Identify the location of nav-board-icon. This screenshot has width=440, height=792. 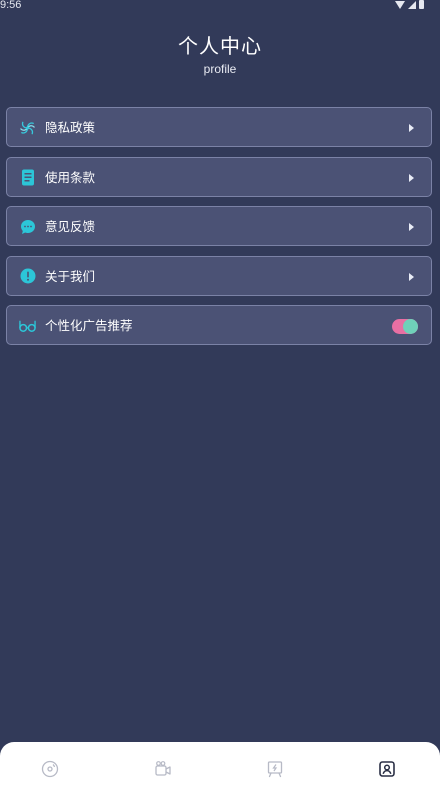
(275, 769).